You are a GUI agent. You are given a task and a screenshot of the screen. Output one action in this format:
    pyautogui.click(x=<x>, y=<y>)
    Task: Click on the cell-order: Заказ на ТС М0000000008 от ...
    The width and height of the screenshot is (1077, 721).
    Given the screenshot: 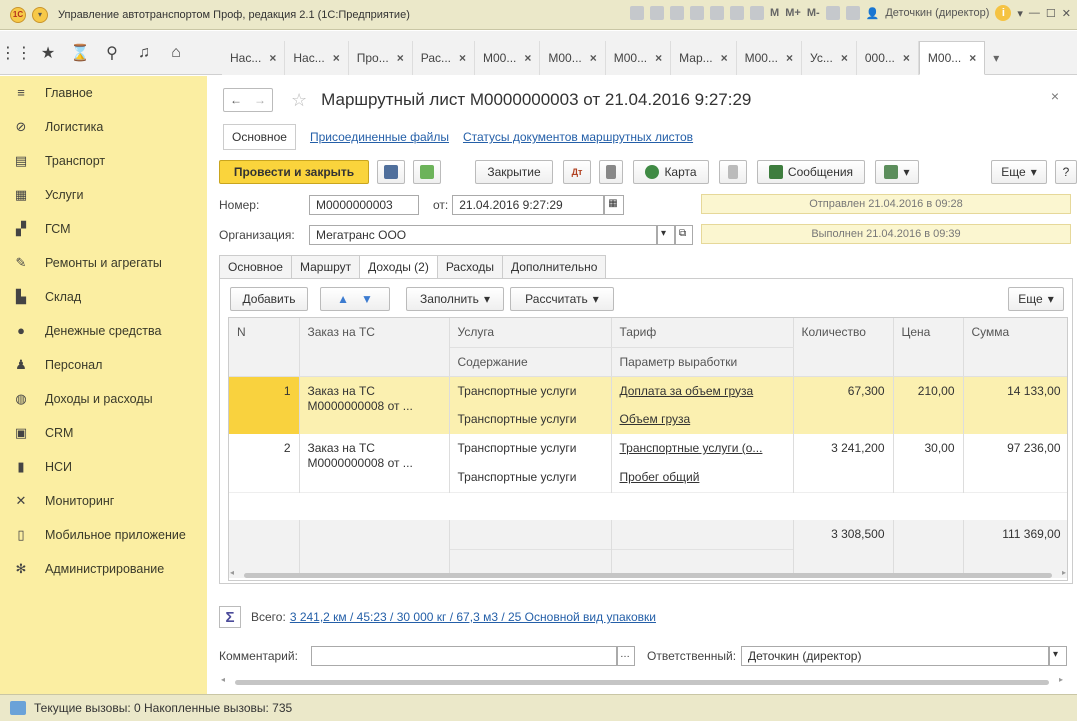 What is the action you would take?
    pyautogui.click(x=374, y=463)
    